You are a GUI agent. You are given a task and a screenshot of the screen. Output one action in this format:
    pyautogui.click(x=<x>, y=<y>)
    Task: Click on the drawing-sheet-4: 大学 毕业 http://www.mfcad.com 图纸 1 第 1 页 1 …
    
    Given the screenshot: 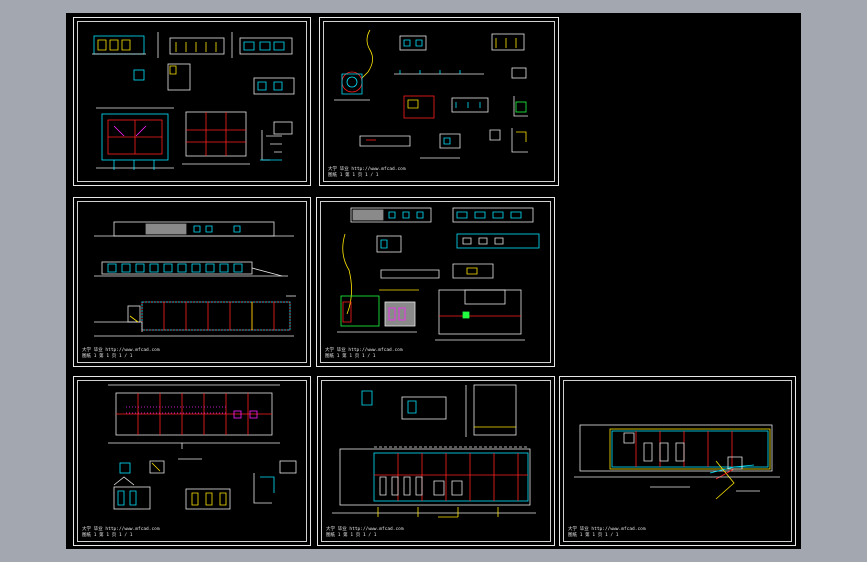 What is the action you would take?
    pyautogui.click(x=435, y=282)
    